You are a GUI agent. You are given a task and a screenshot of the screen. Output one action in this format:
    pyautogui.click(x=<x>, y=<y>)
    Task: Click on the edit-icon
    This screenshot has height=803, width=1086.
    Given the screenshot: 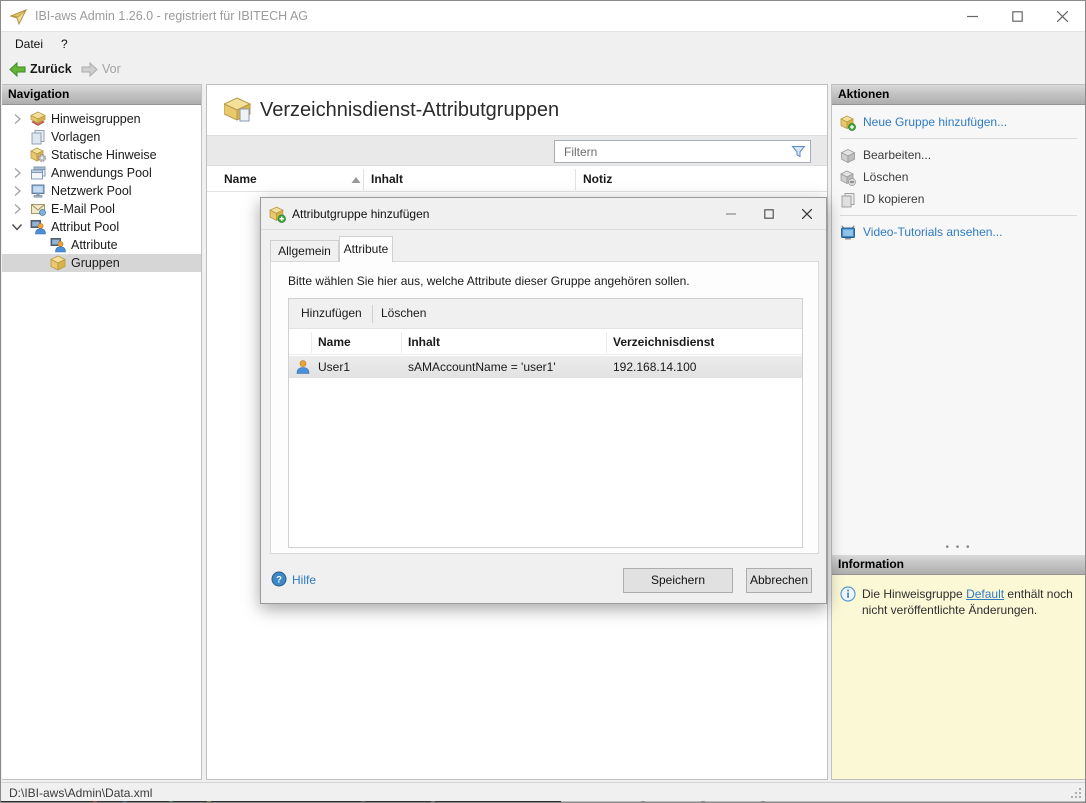 What is the action you would take?
    pyautogui.click(x=848, y=156)
    